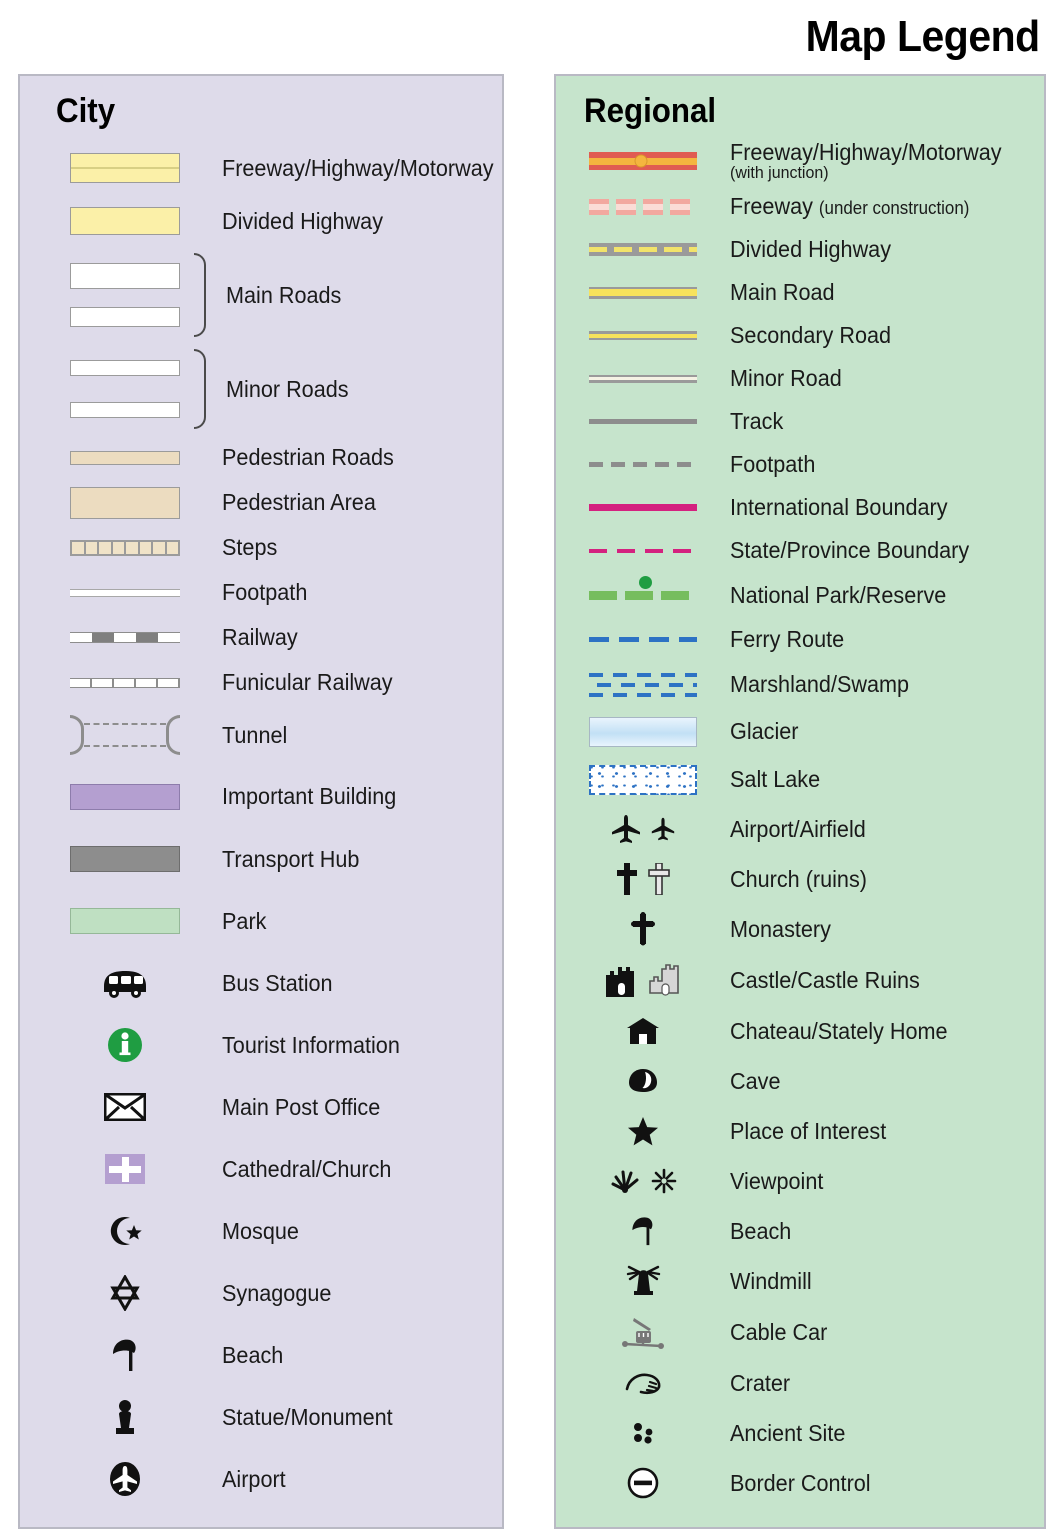  What do you see at coordinates (643, 161) in the screenshot?
I see `freeway-junction-line` at bounding box center [643, 161].